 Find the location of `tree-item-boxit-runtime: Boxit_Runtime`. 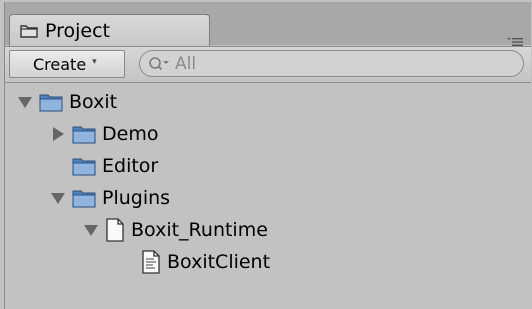

tree-item-boxit-runtime: Boxit_Runtime is located at coordinates (175, 230).